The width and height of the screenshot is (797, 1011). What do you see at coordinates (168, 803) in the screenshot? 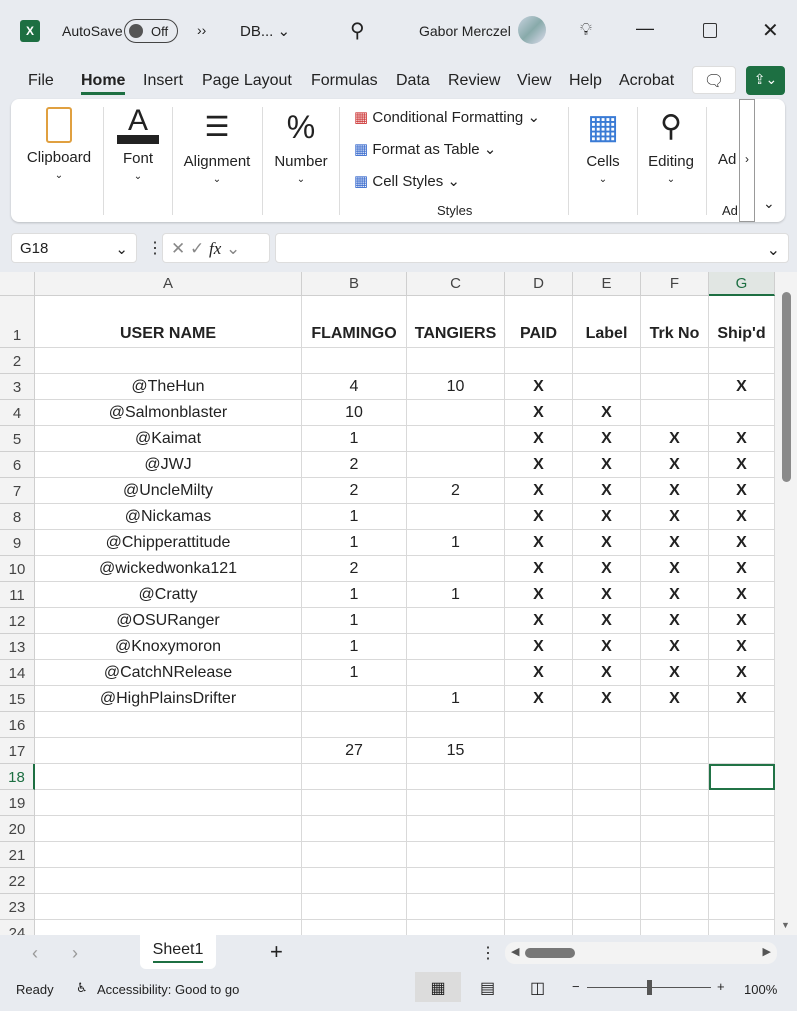
I see `cell-A19` at bounding box center [168, 803].